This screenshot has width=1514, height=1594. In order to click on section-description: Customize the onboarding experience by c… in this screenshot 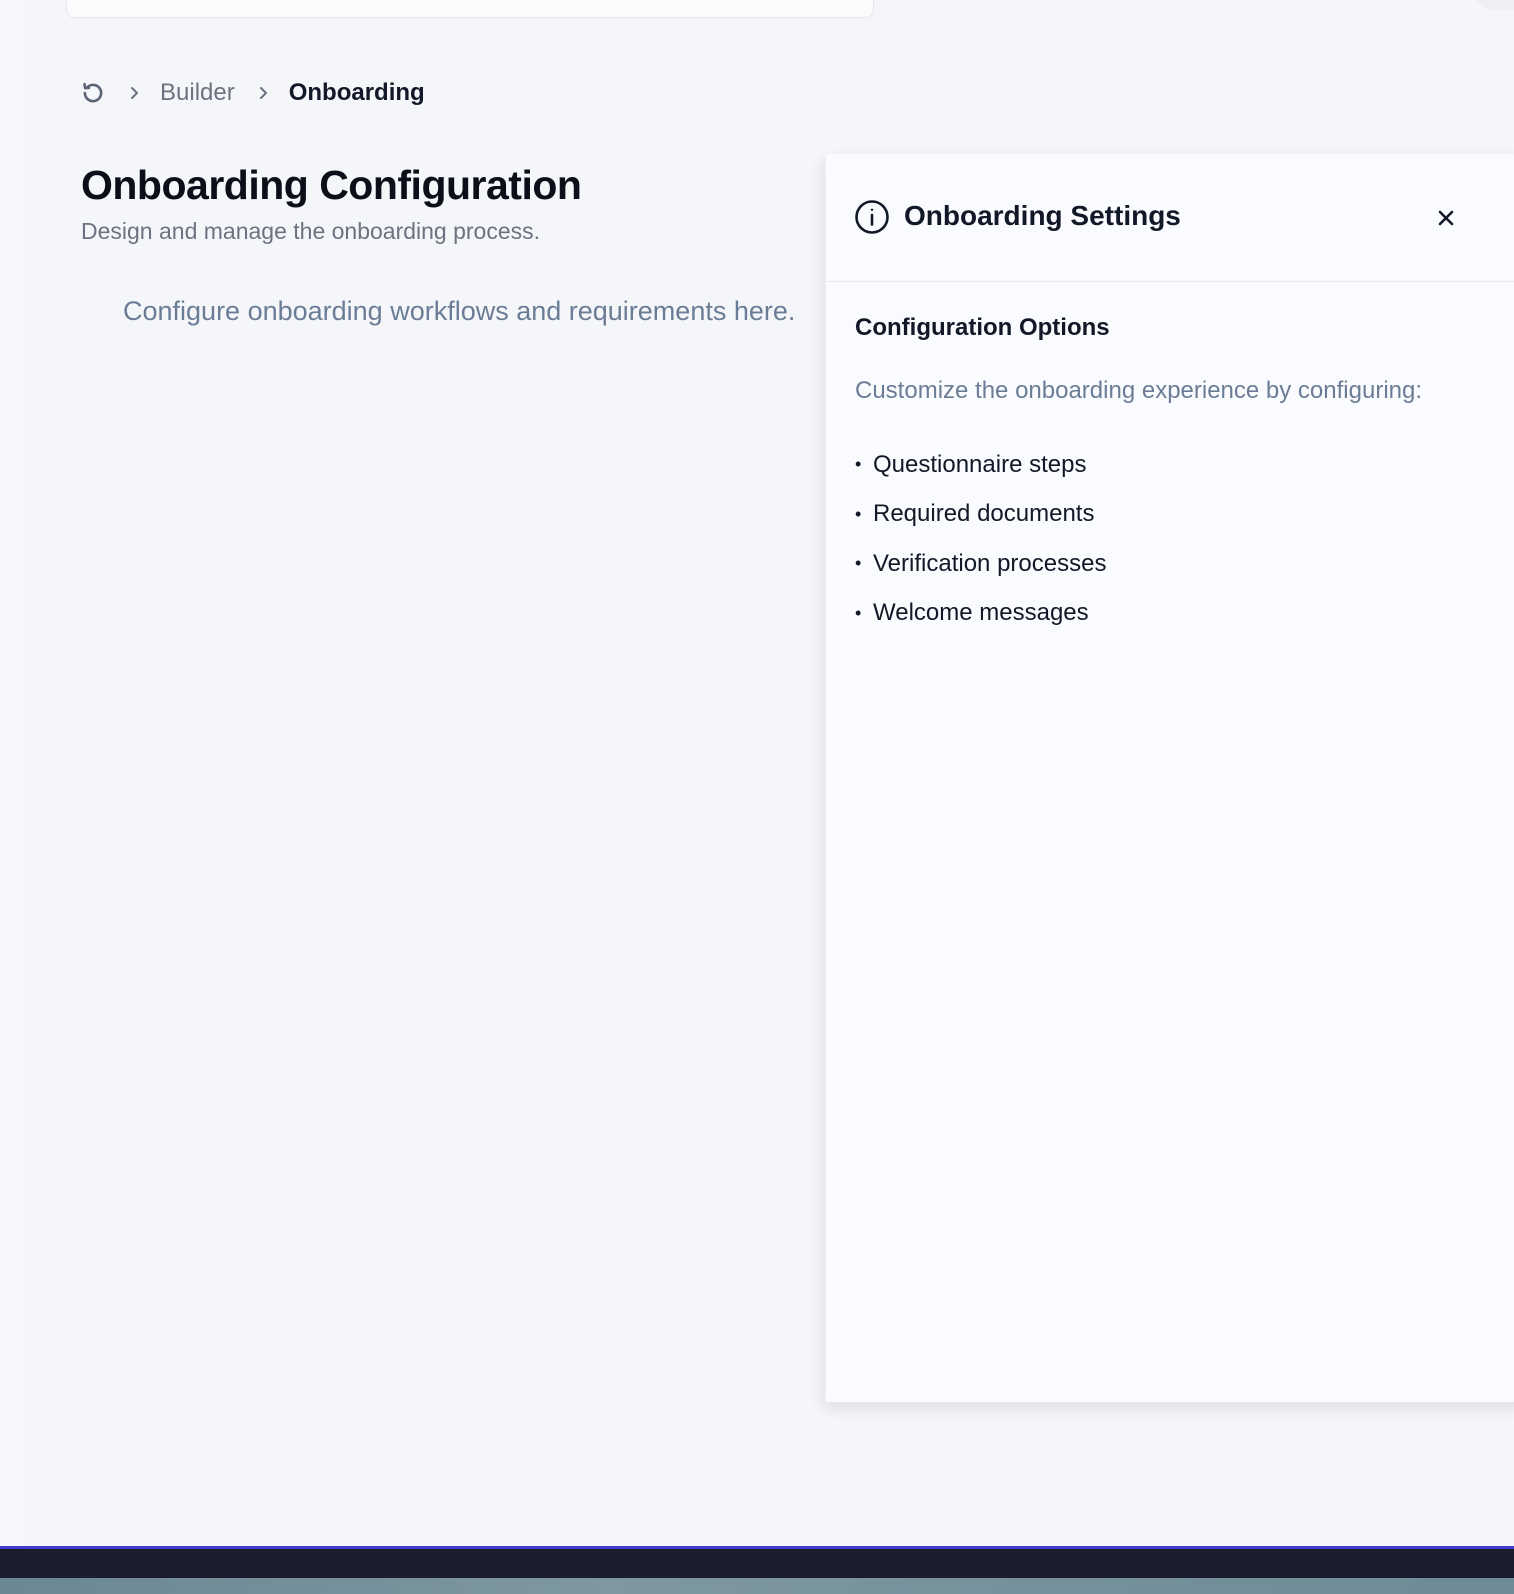, I will do `click(1139, 390)`.